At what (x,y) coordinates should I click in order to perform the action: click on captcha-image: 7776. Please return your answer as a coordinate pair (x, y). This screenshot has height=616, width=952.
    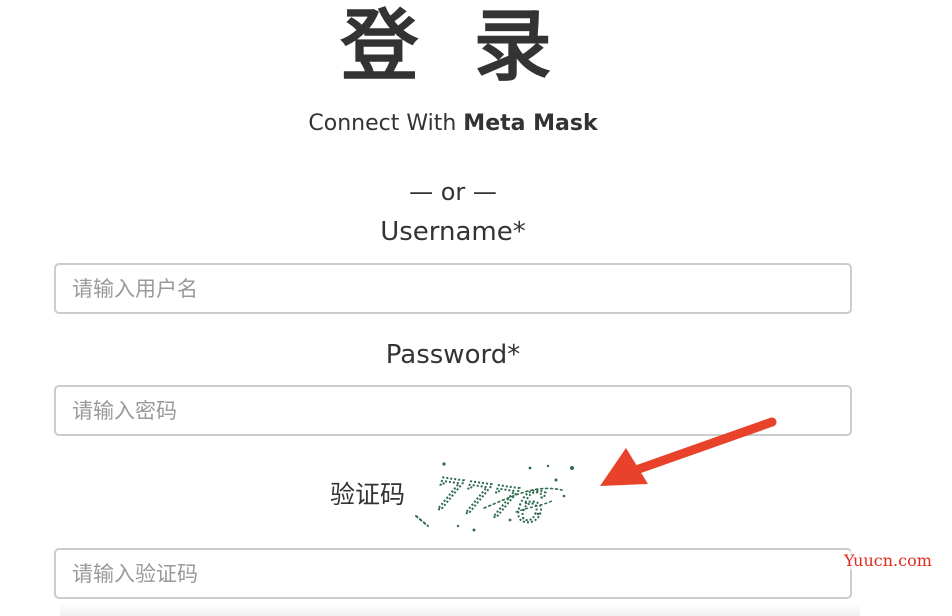
    Looking at the image, I should click on (496, 496).